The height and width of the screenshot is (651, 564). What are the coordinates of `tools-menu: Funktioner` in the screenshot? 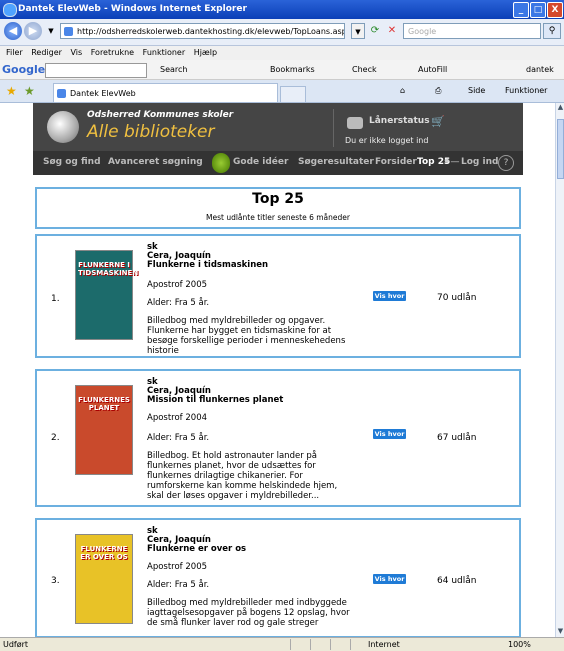 It's located at (526, 91).